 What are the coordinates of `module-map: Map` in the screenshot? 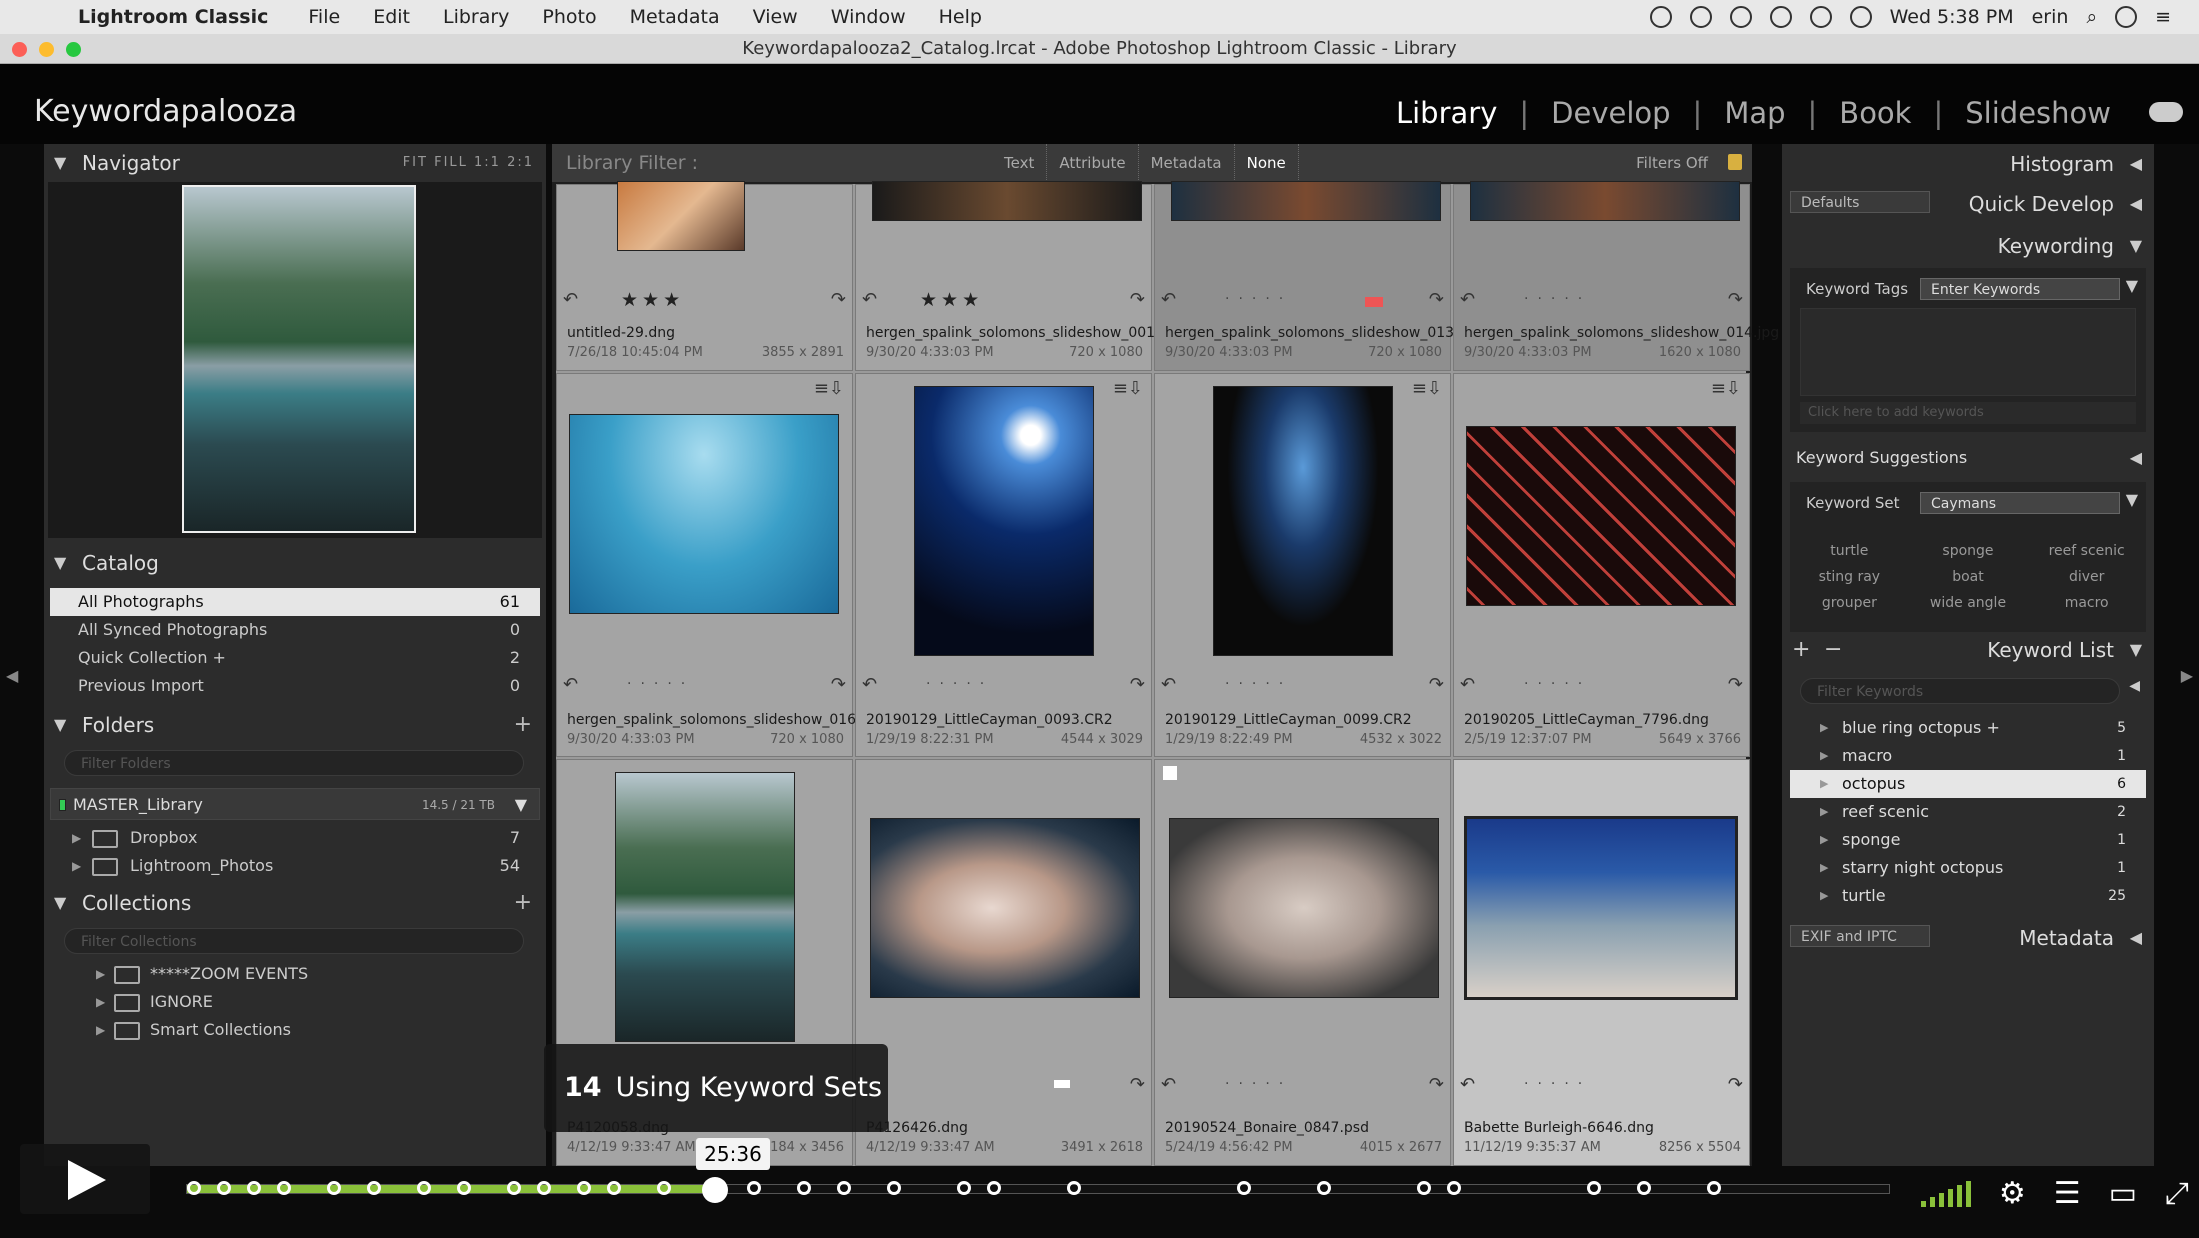 It's located at (1754, 113).